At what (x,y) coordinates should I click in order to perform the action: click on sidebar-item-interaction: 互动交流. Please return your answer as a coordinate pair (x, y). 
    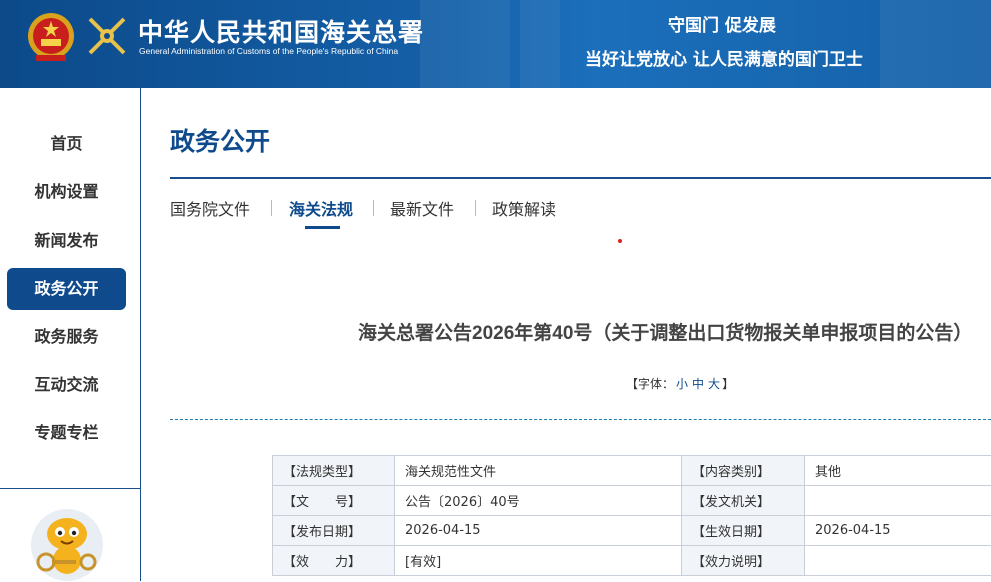
    Looking at the image, I should click on (66, 385).